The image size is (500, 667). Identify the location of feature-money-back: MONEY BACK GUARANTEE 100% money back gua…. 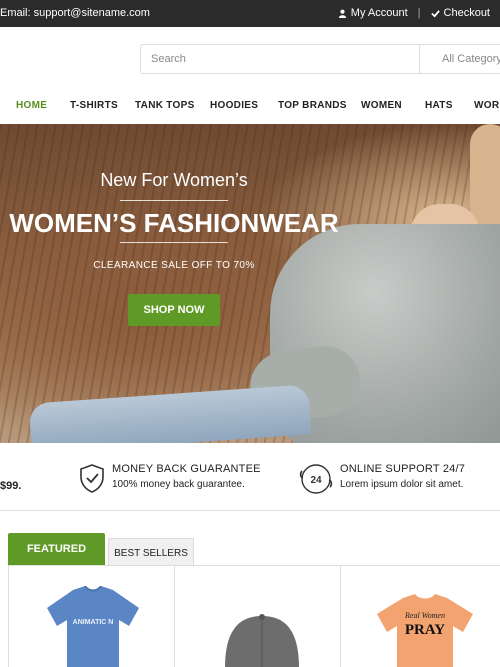
(169, 478).